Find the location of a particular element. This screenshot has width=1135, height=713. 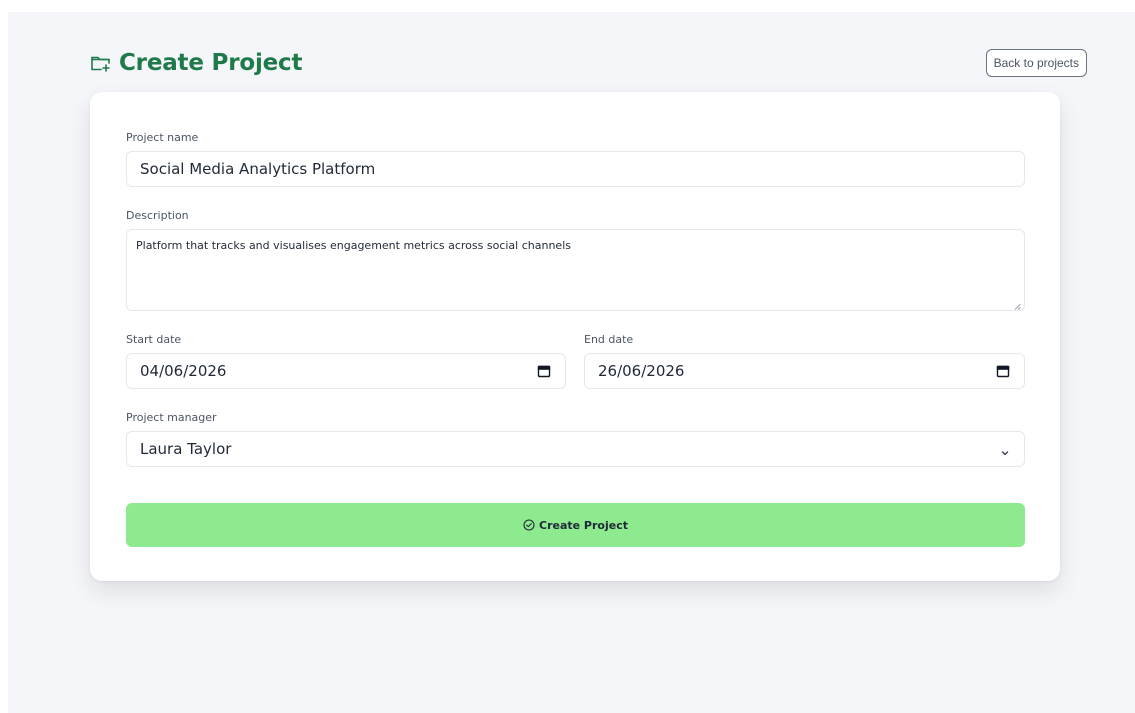

start-date-label: Start date is located at coordinates (154, 339).